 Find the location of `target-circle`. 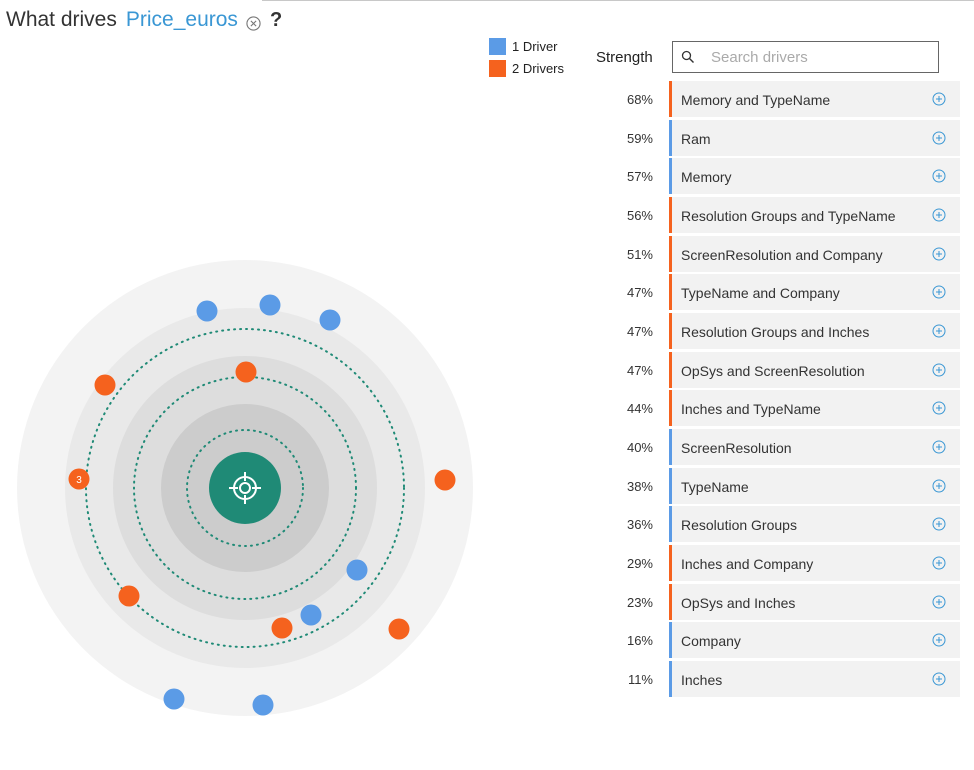

target-circle is located at coordinates (245, 488).